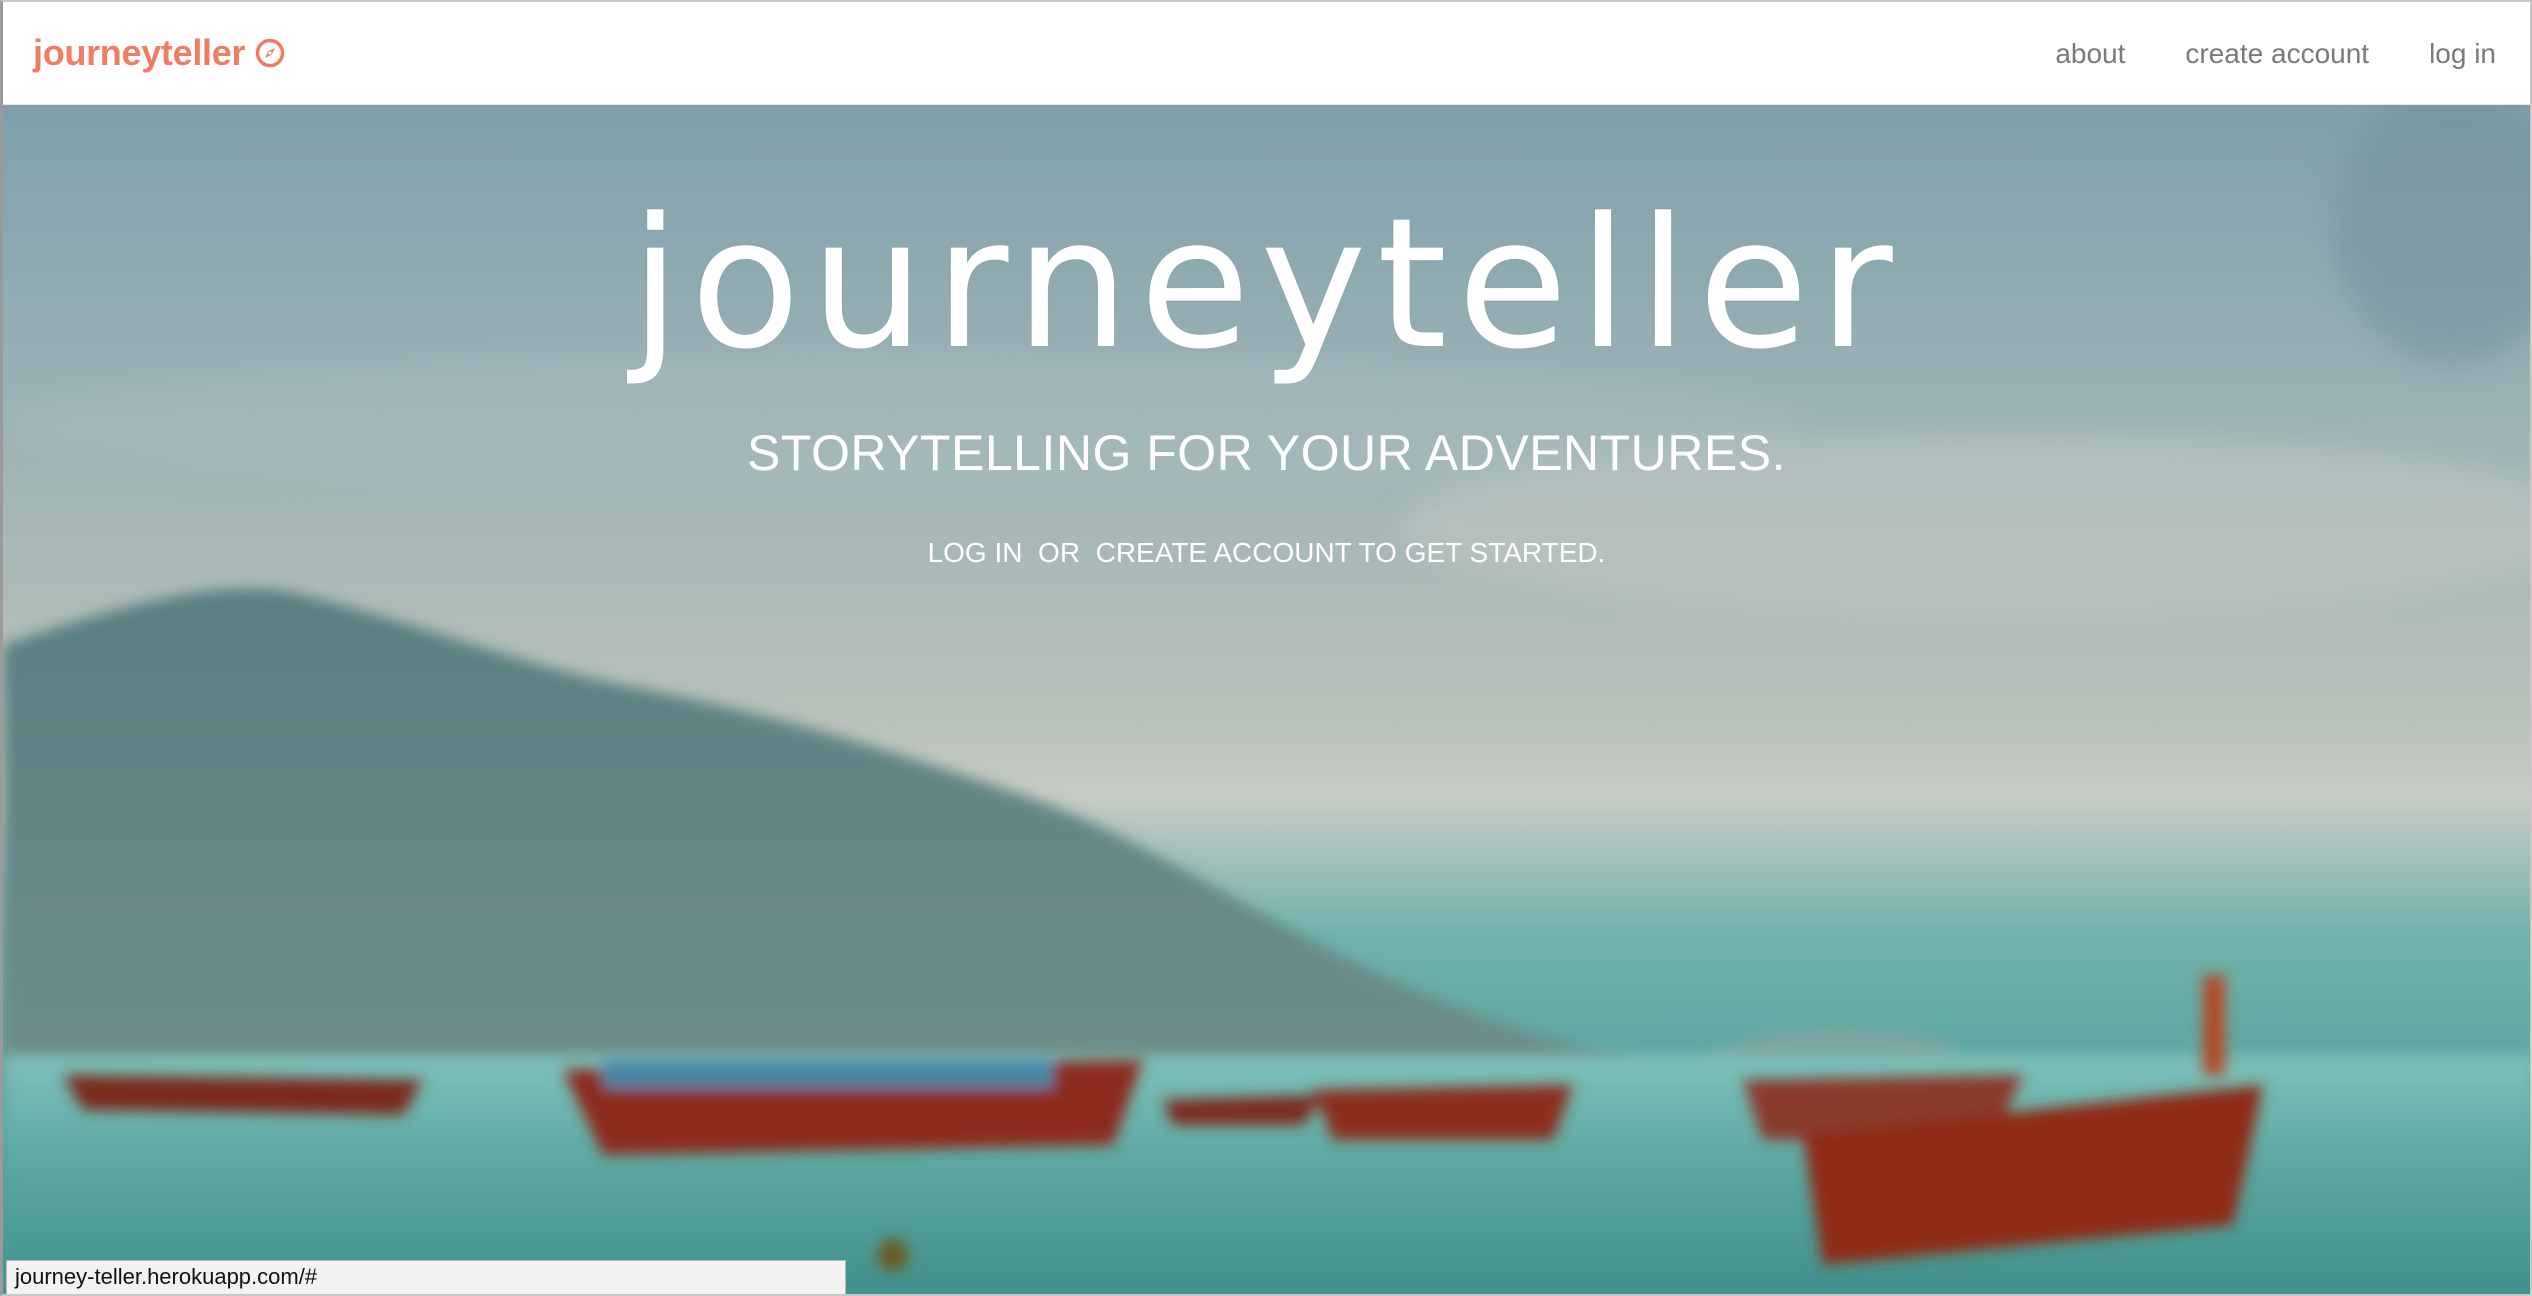 The image size is (2532, 1296). What do you see at coordinates (1478, 552) in the screenshot?
I see `cta-suffix-text: TO GET STARTED.` at bounding box center [1478, 552].